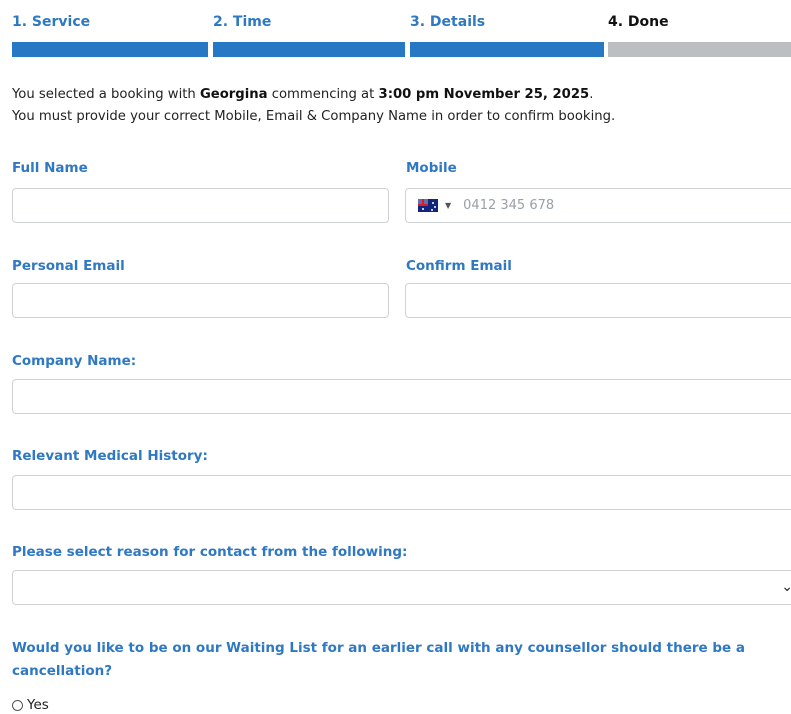  Describe the element at coordinates (17, 705) in the screenshot. I see `radio-button` at that location.